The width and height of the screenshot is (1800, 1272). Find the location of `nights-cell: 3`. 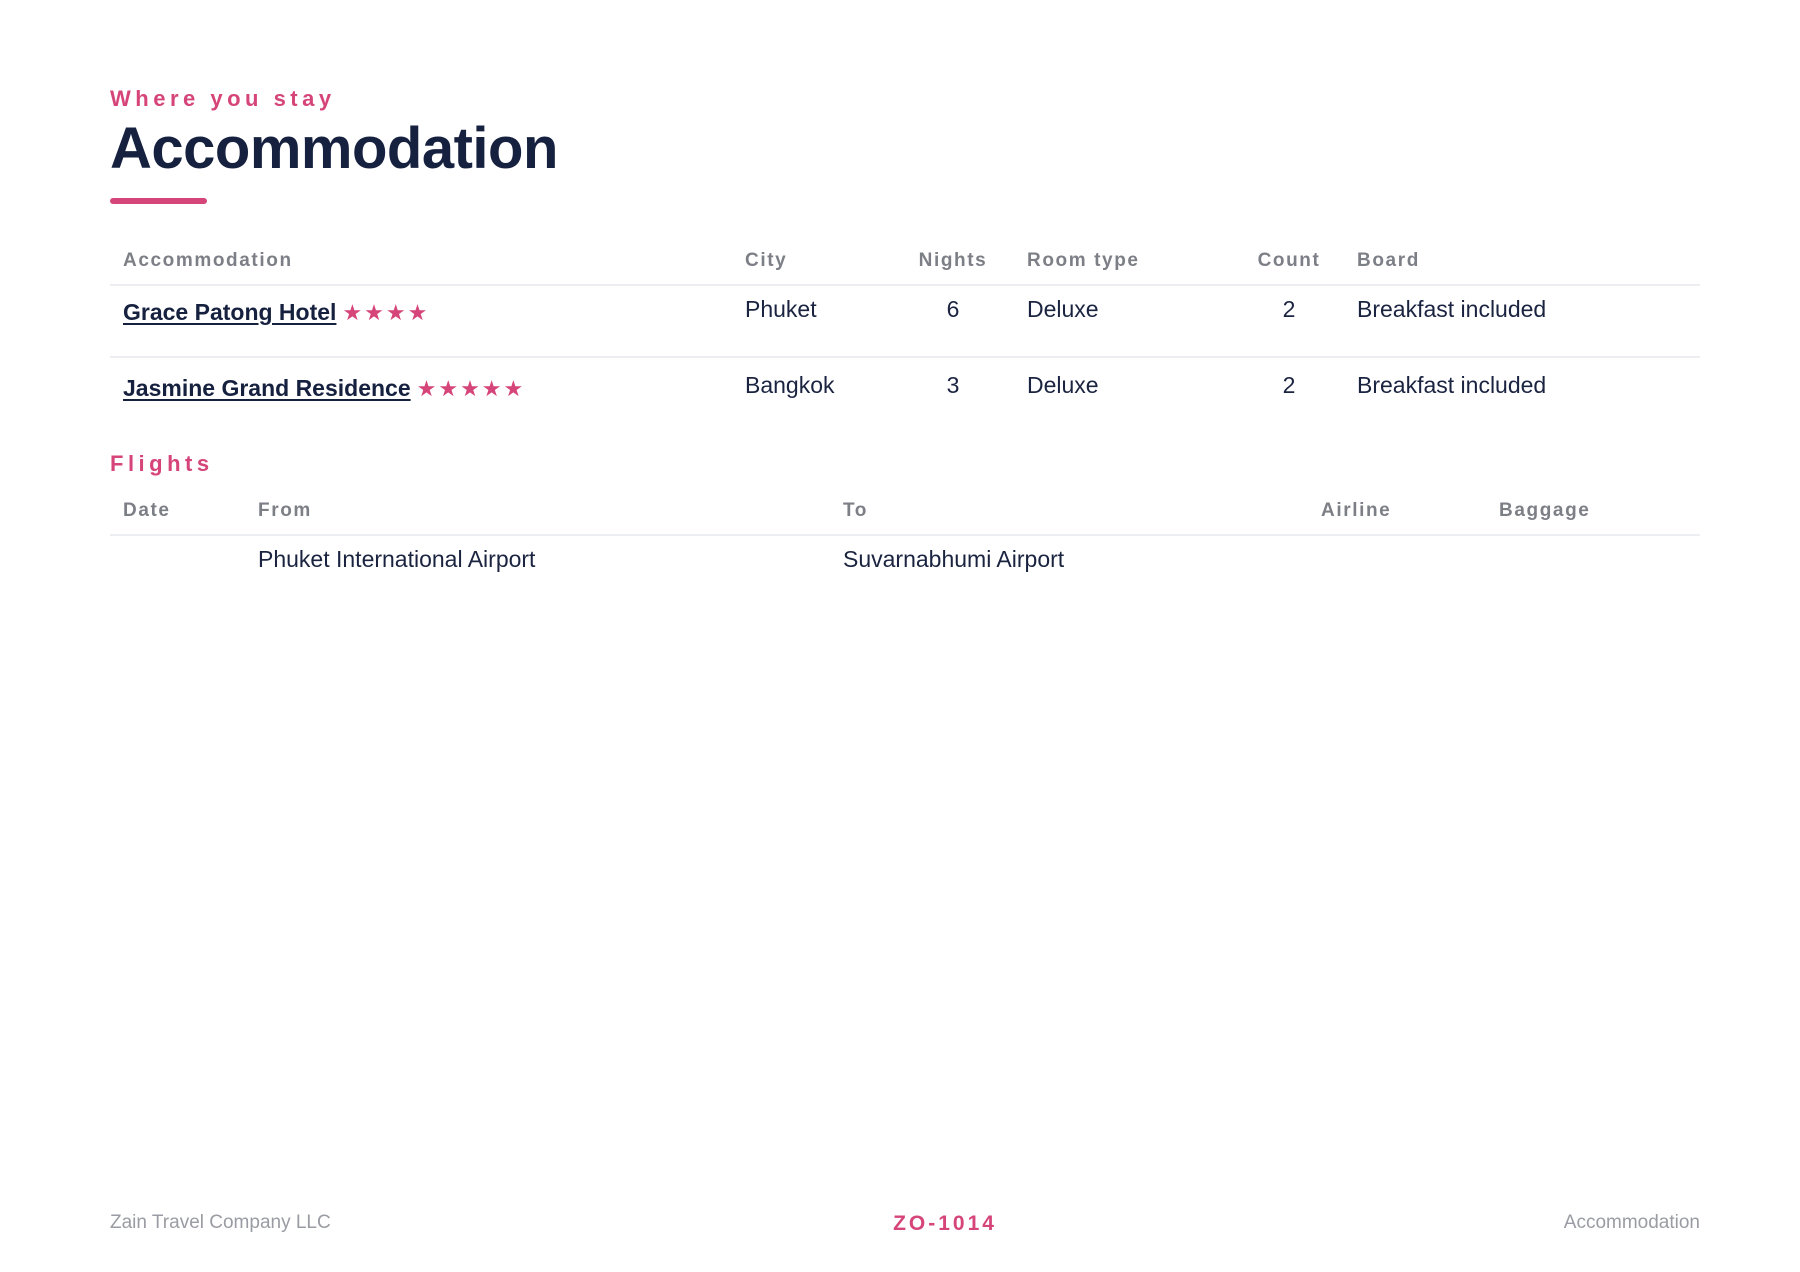

nights-cell: 3 is located at coordinates (953, 385).